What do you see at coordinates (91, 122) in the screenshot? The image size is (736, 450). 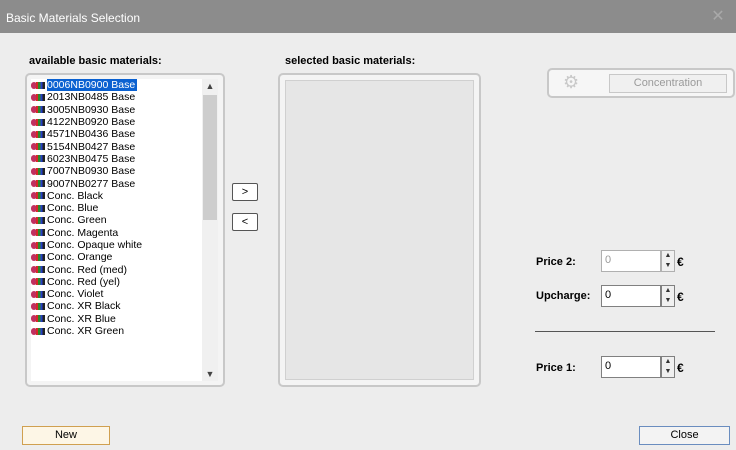 I see `list-item-label: 4122NB0920 Base` at bounding box center [91, 122].